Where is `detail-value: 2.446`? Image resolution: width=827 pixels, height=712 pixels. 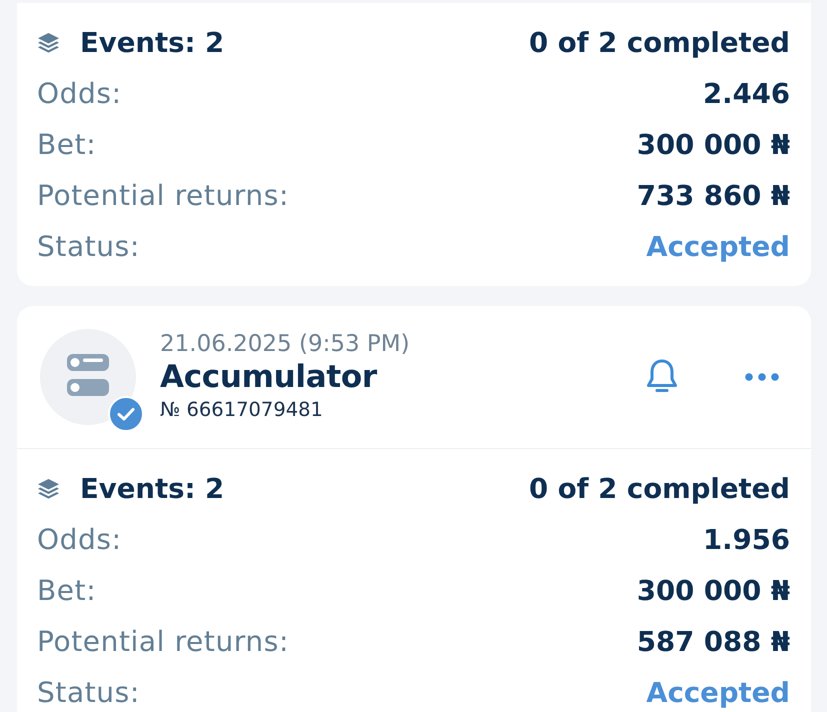 detail-value: 2.446 is located at coordinates (746, 93).